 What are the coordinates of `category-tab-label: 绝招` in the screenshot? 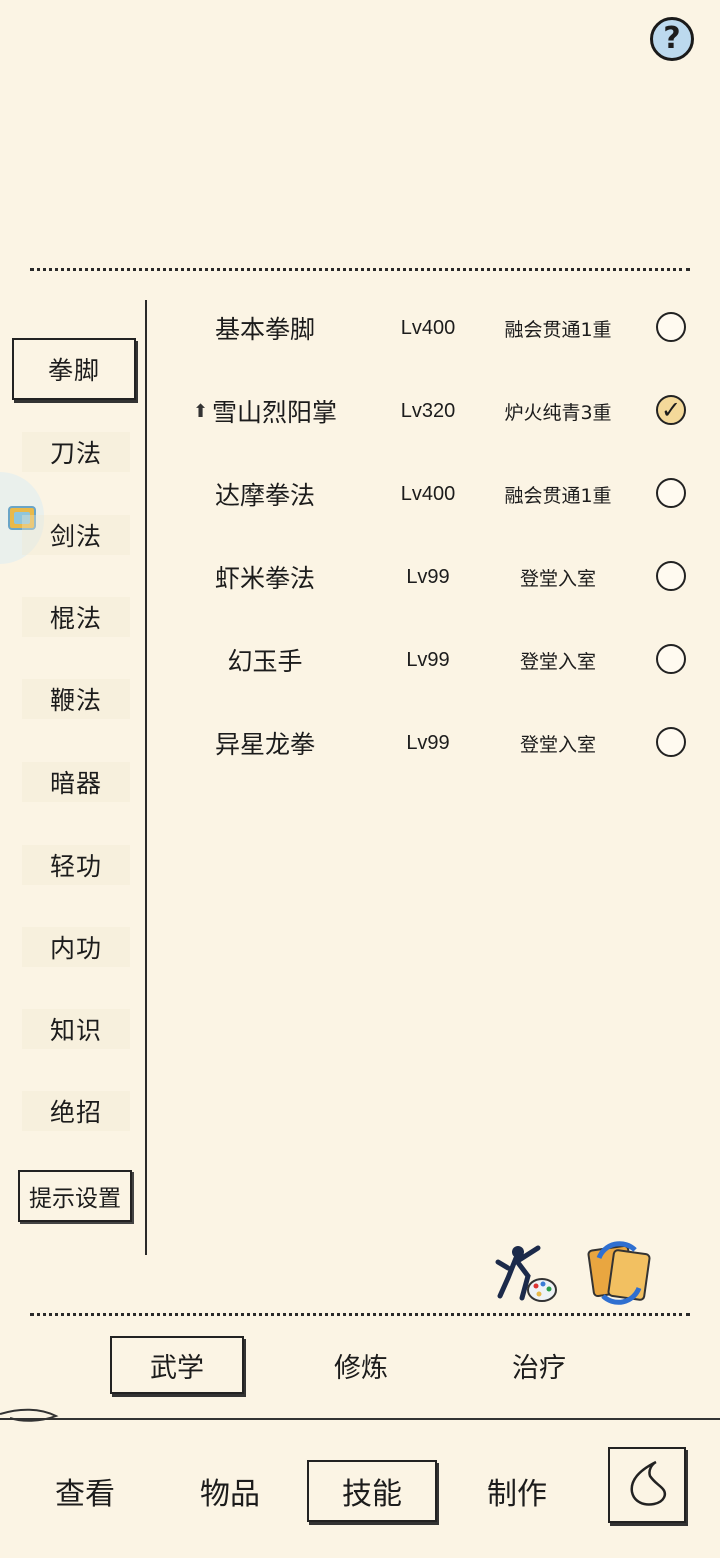 It's located at (75, 1112).